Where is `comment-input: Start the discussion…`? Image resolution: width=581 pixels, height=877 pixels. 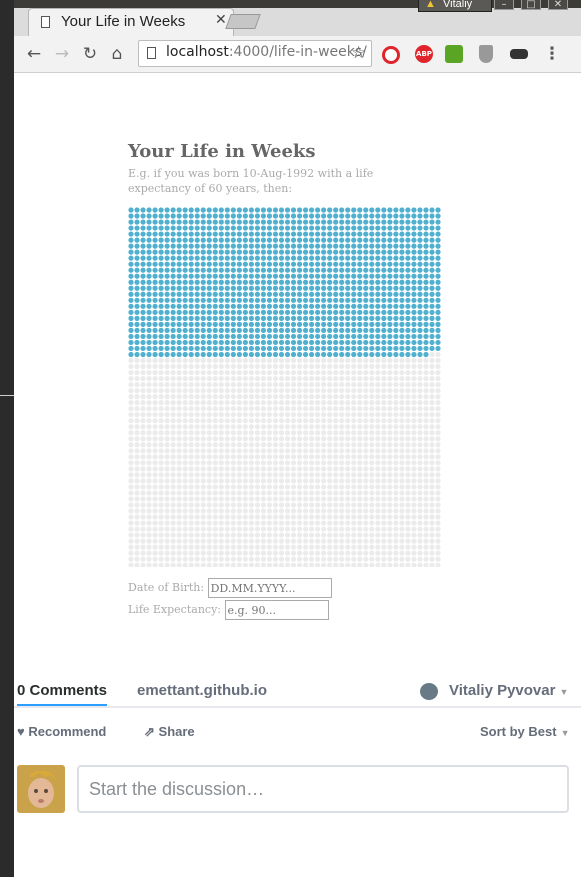 comment-input: Start the discussion… is located at coordinates (323, 789).